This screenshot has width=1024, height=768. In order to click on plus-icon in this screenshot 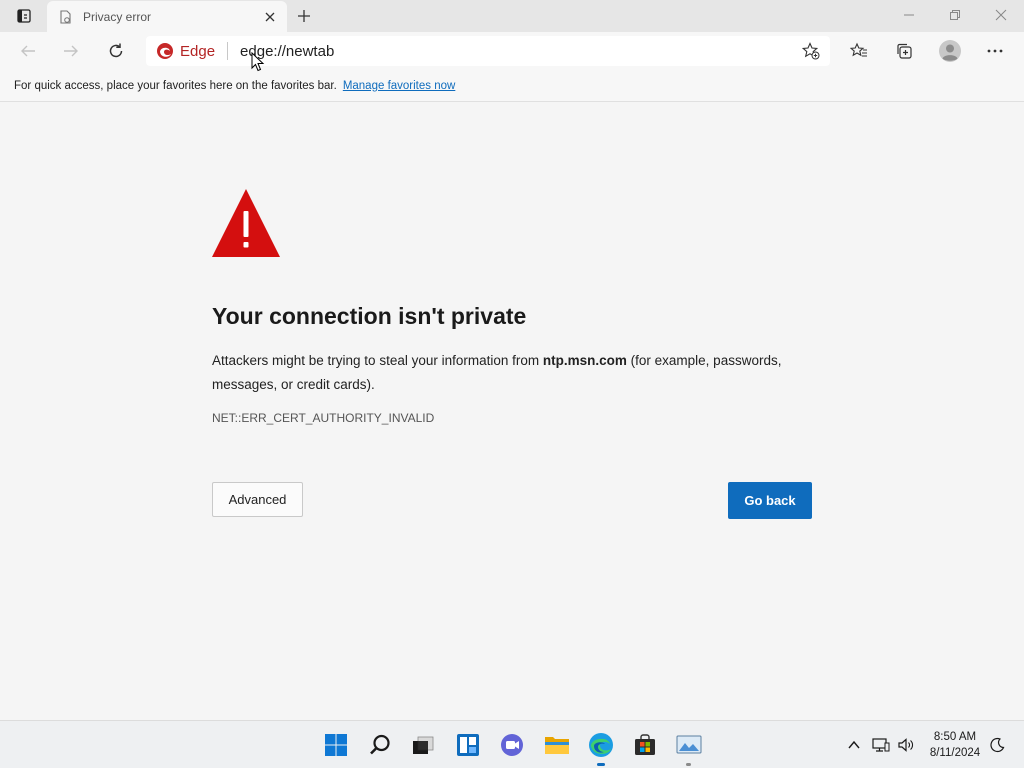, I will do `click(304, 16)`.